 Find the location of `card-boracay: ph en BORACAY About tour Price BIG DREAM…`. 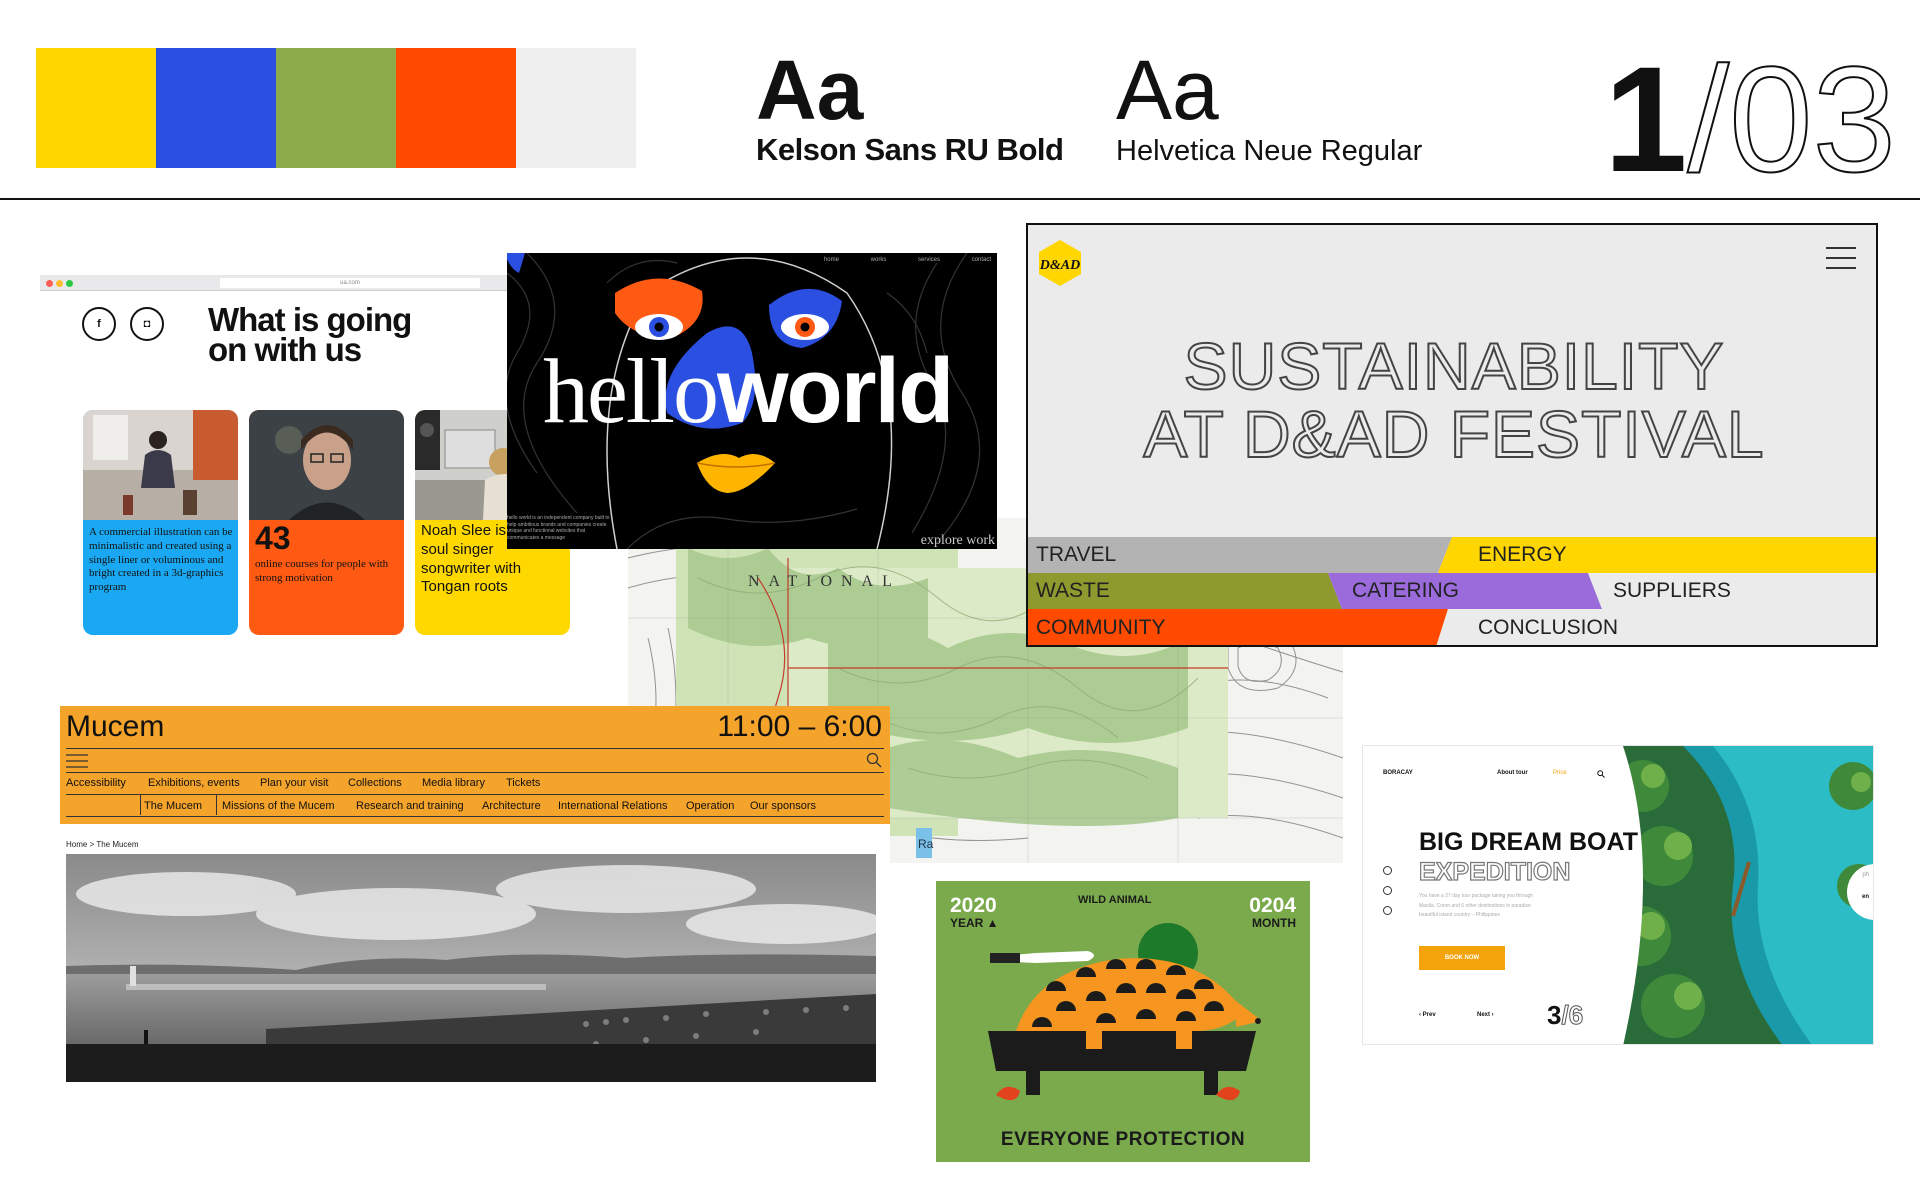

card-boracay: ph en BORACAY About tour Price BIG DREAM… is located at coordinates (1618, 895).